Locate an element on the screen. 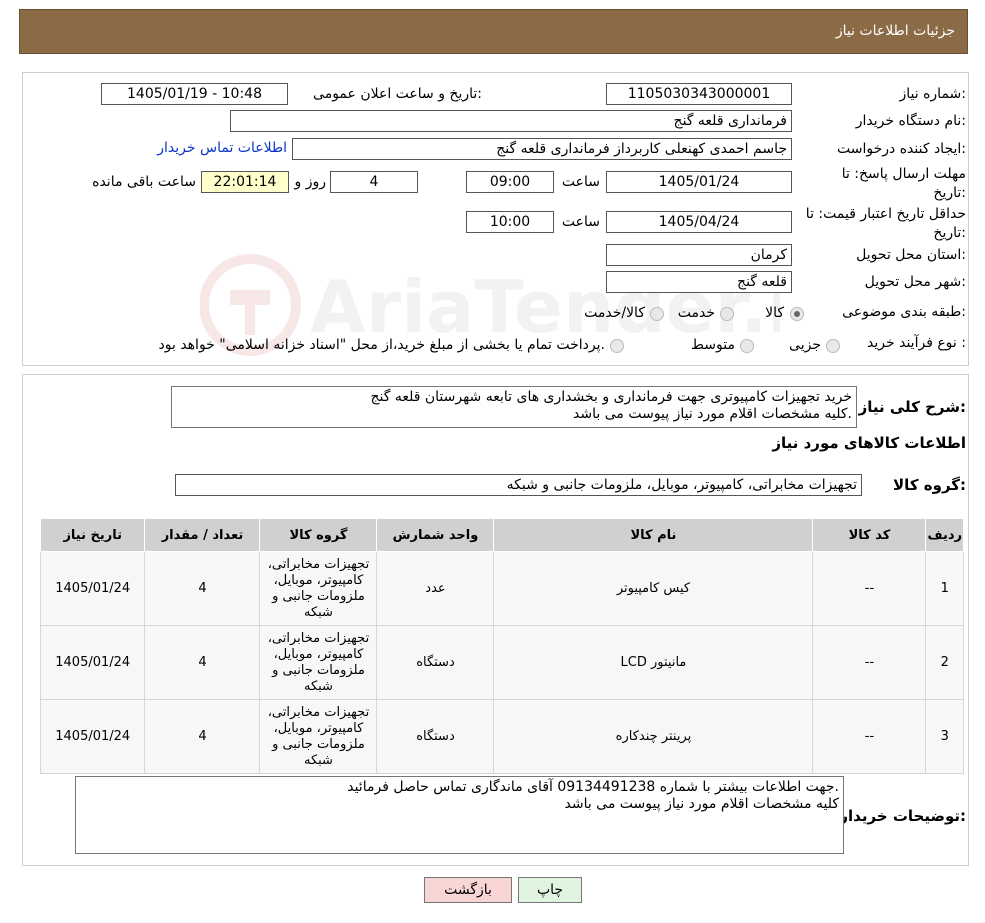  announce-label: تاریخ و ساعت اعلان عمومی: is located at coordinates (397, 94).